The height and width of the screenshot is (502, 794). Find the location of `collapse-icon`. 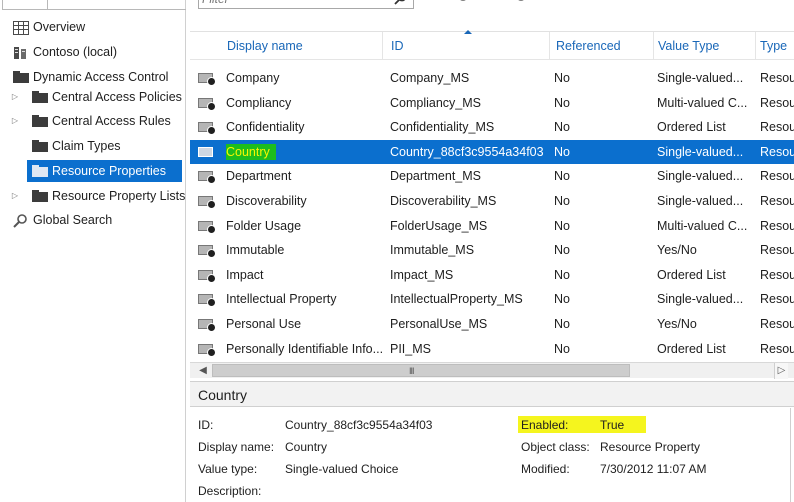

collapse-icon is located at coordinates (778, 1).